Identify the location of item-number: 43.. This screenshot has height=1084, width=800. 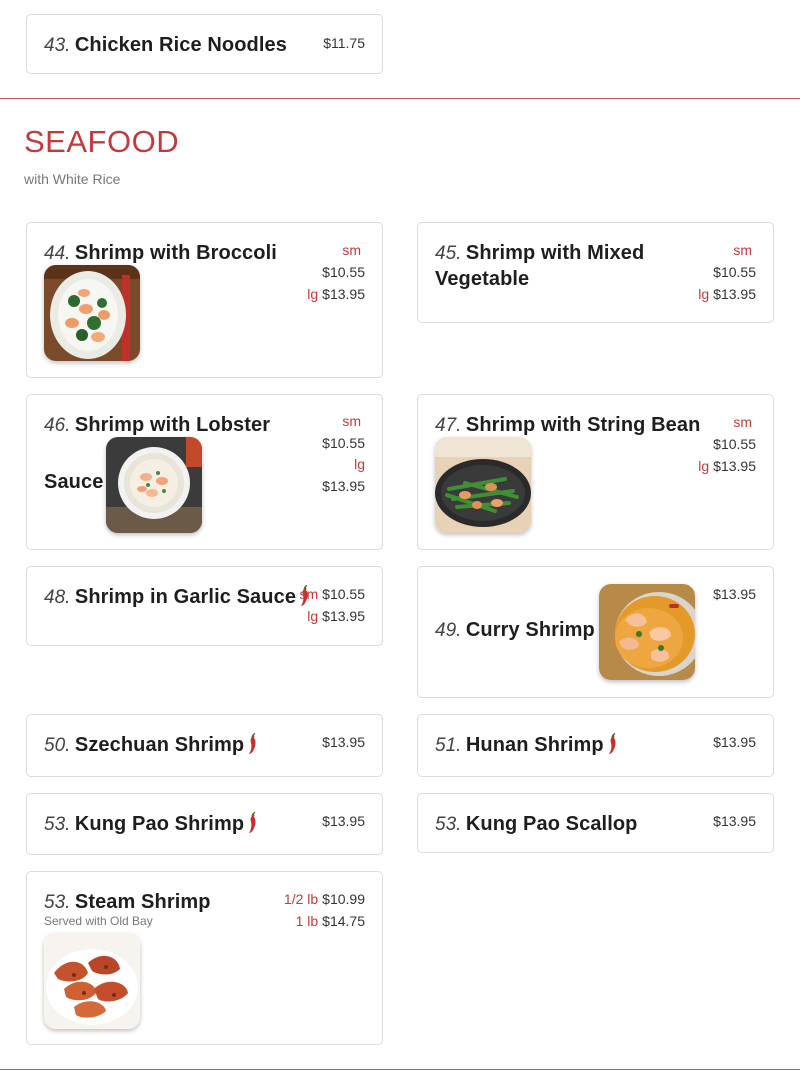
(57, 45).